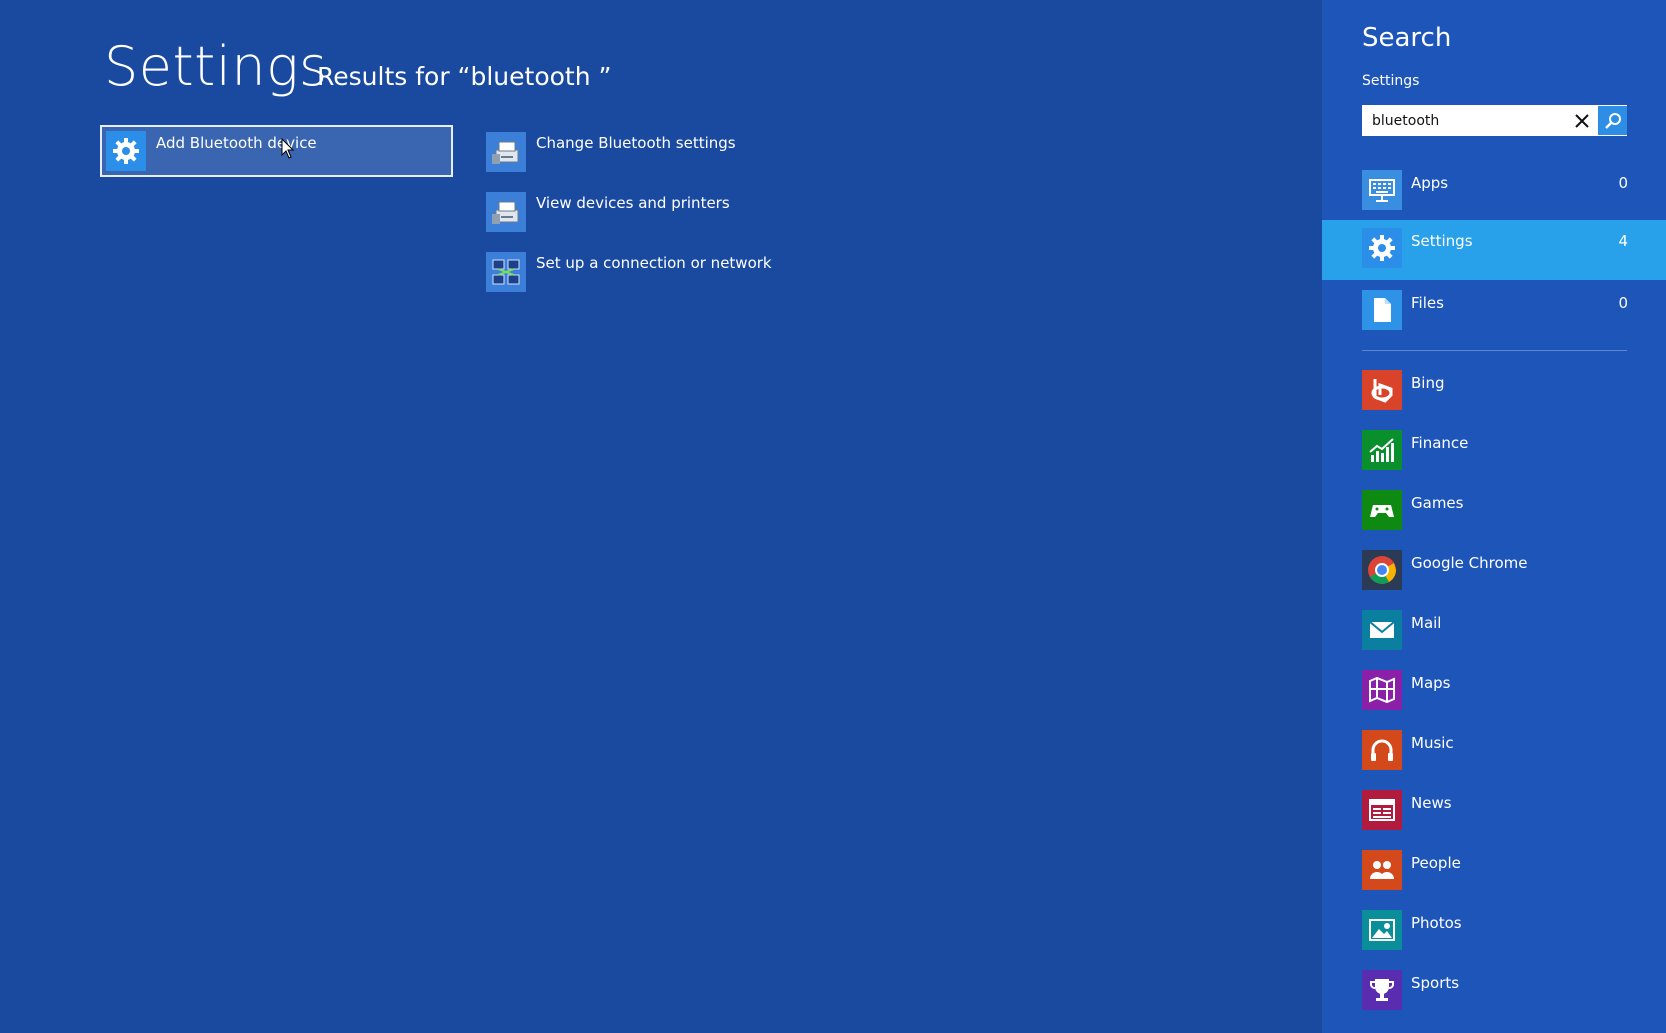  I want to click on app-label: Maps, so click(1431, 683).